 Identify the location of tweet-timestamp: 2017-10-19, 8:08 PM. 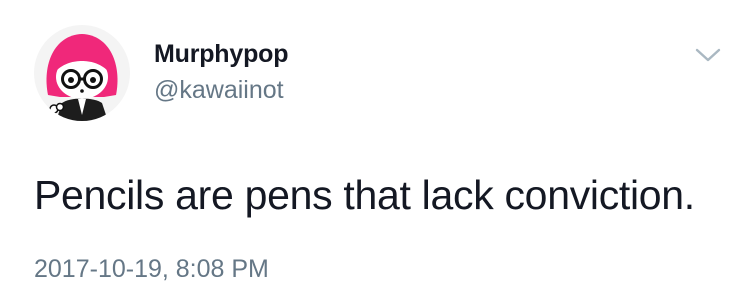
(151, 269).